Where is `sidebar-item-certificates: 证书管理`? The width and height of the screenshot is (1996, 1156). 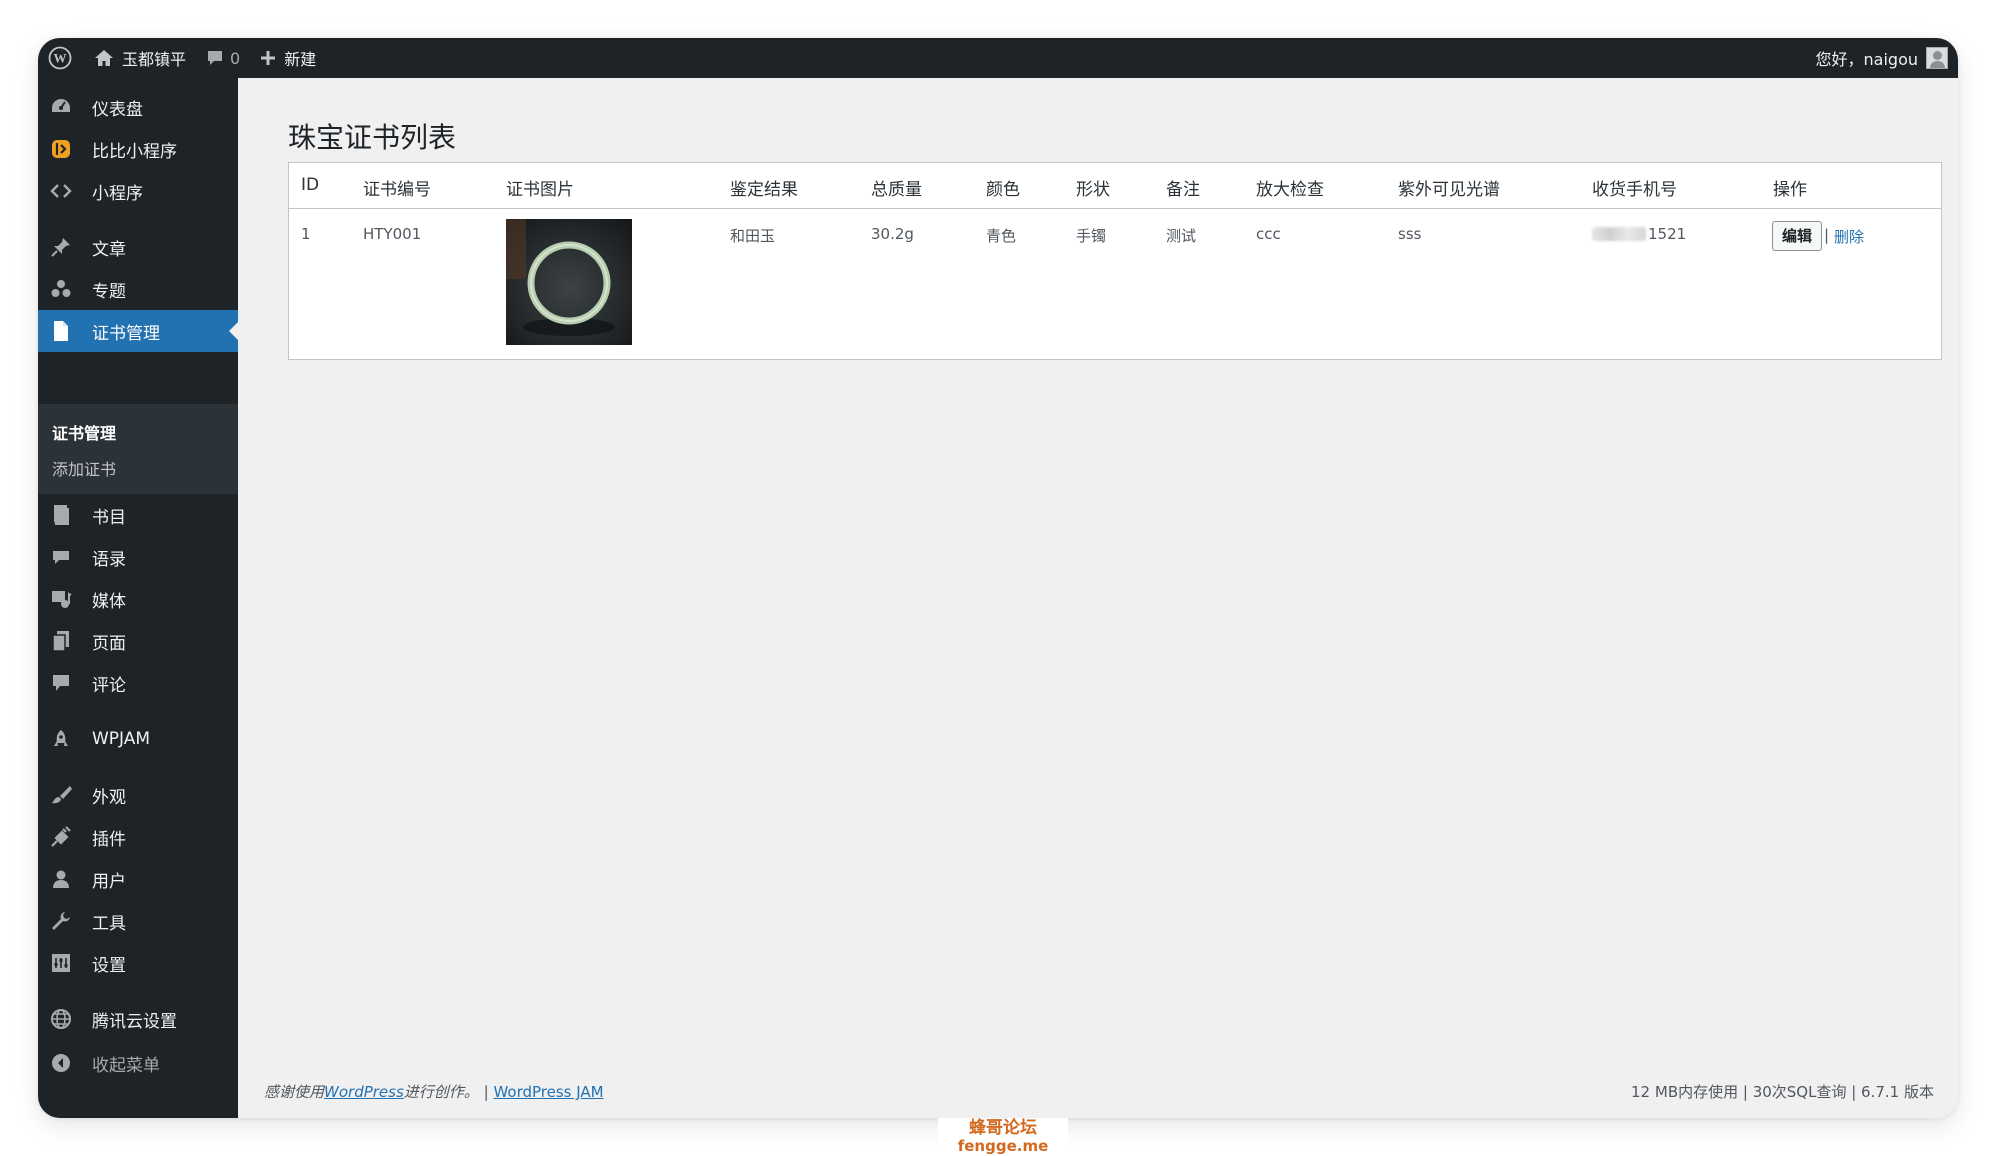
sidebar-item-certificates: 证书管理 is located at coordinates (138, 331).